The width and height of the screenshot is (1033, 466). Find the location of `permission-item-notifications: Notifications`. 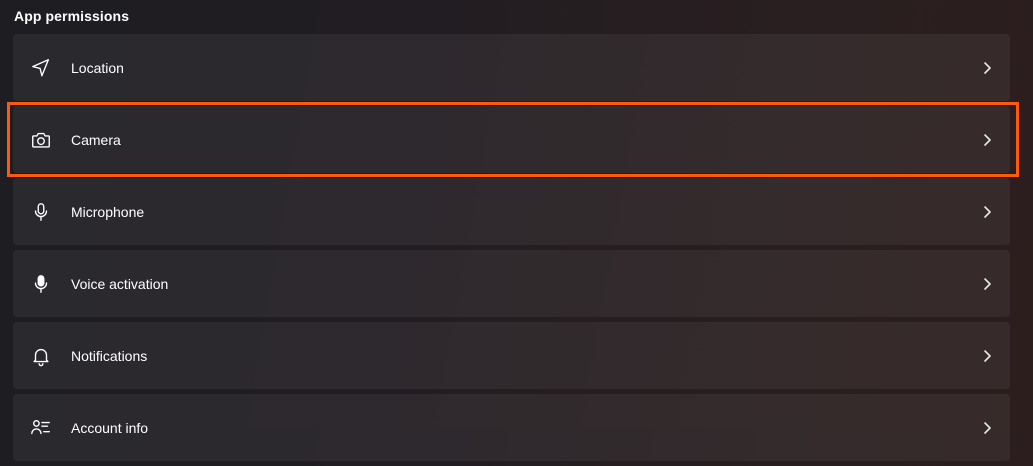

permission-item-notifications: Notifications is located at coordinates (511, 355).